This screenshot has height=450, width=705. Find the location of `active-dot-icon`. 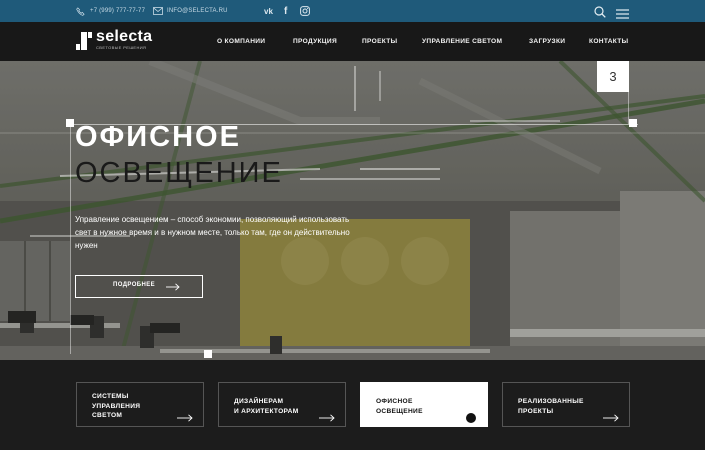

active-dot-icon is located at coordinates (471, 418).